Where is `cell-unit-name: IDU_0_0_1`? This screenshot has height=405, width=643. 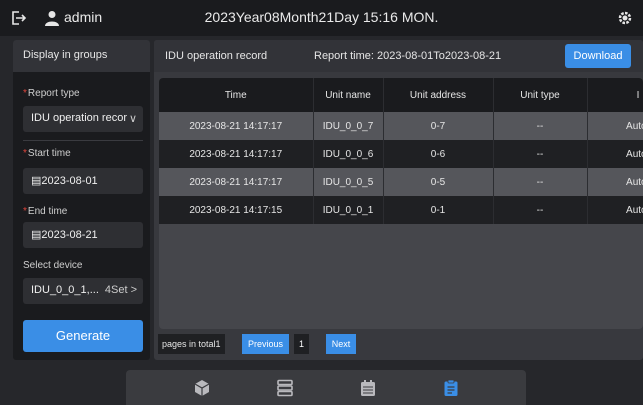
cell-unit-name: IDU_0_0_1 is located at coordinates (348, 210).